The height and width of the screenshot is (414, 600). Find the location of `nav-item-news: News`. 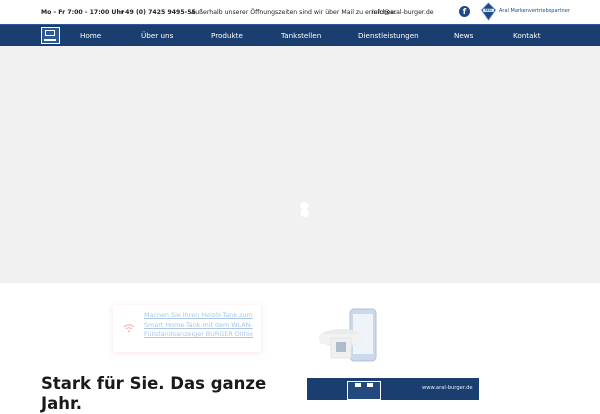

nav-item-news: News is located at coordinates (463, 36).